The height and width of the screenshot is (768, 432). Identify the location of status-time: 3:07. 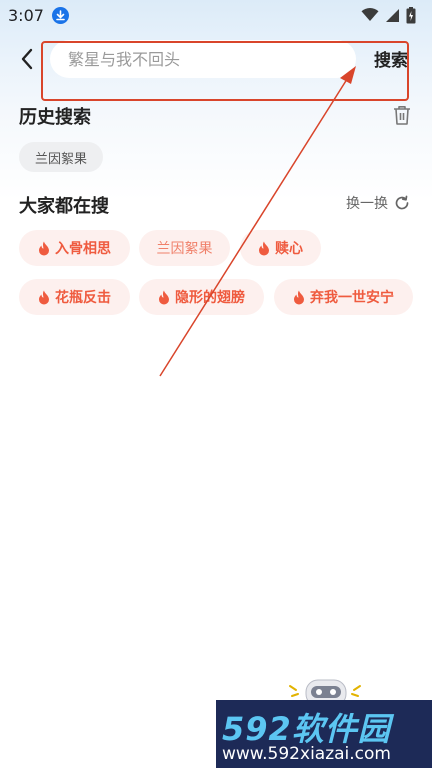
(26, 15).